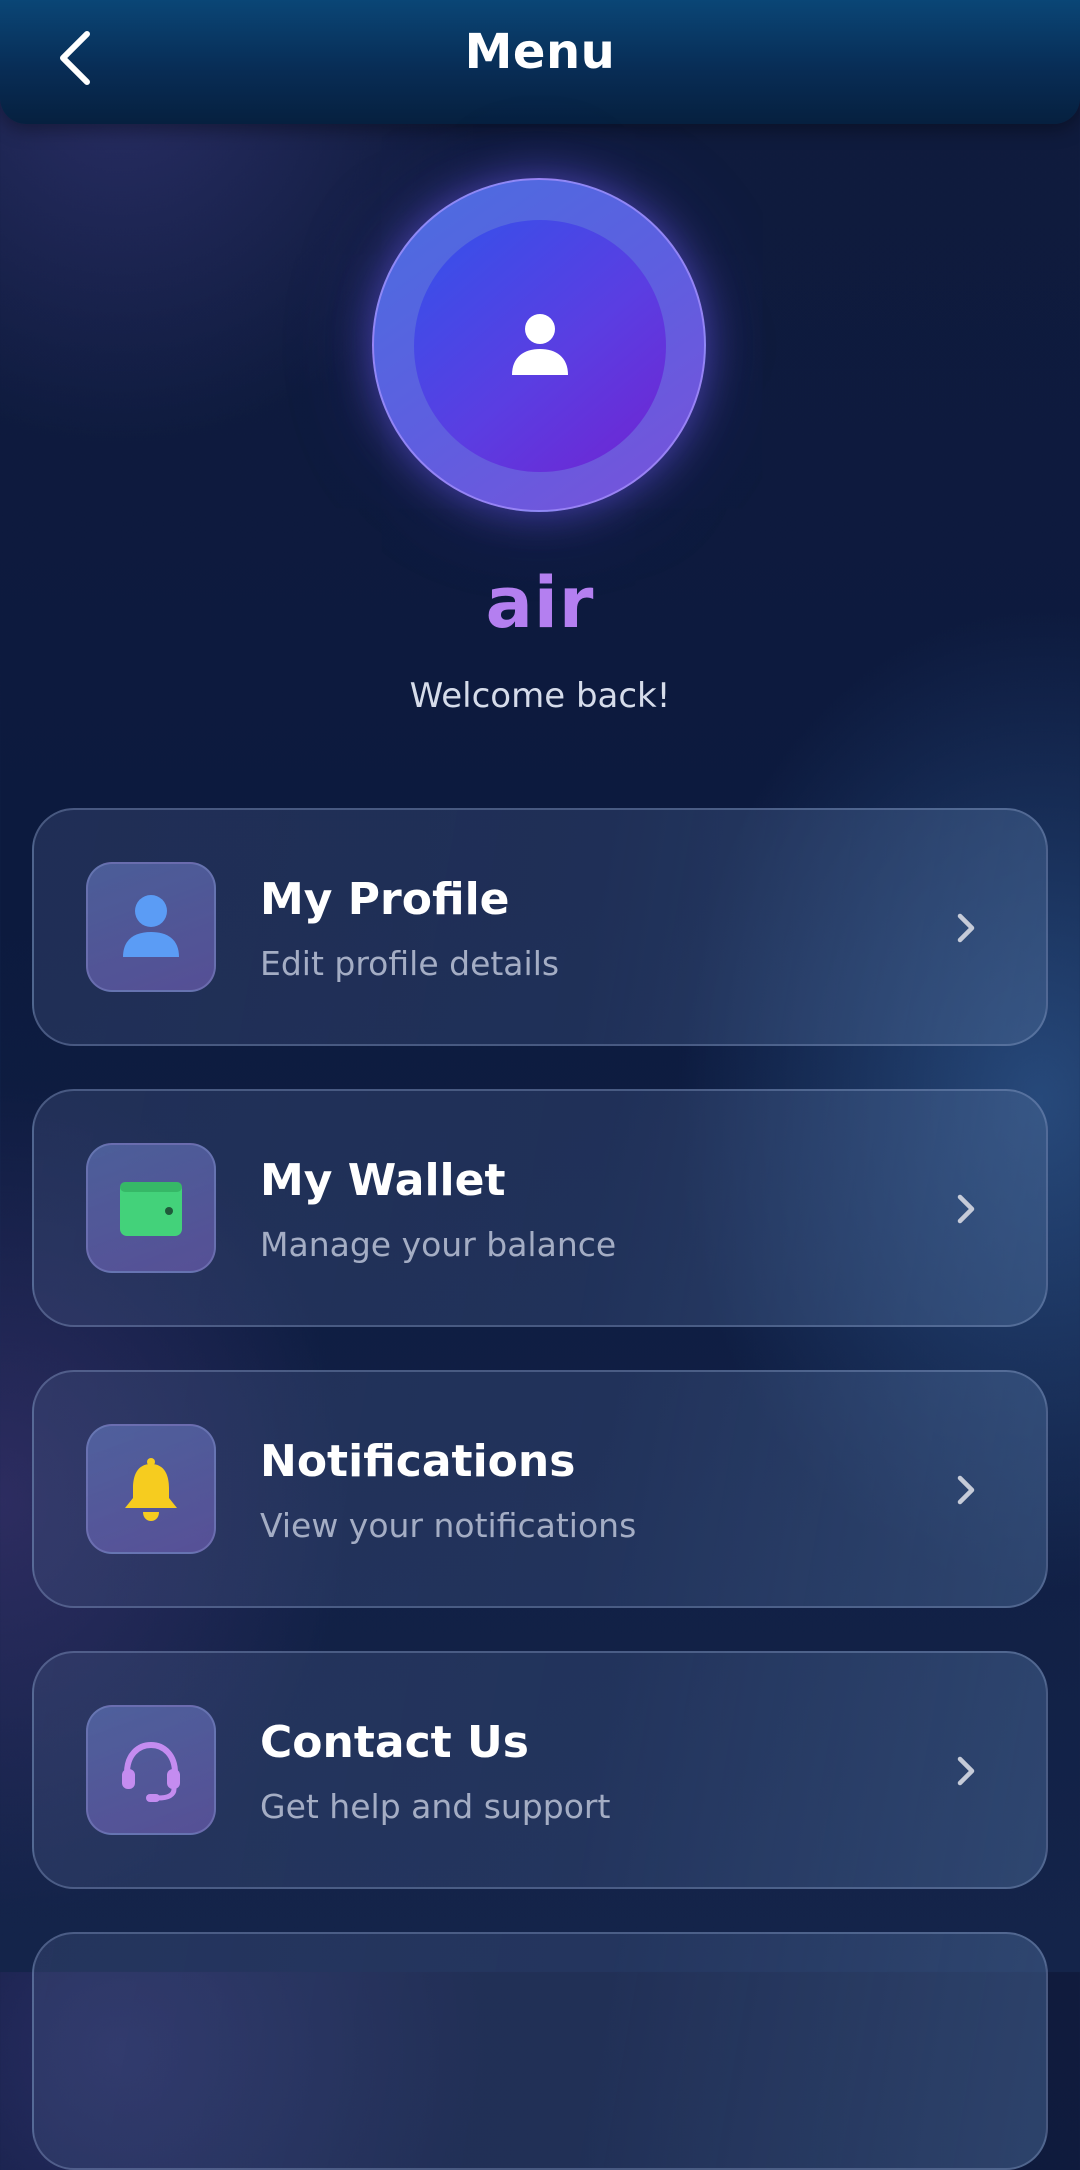 This screenshot has width=1080, height=2170. I want to click on welcome-message: Welcome back!, so click(540, 696).